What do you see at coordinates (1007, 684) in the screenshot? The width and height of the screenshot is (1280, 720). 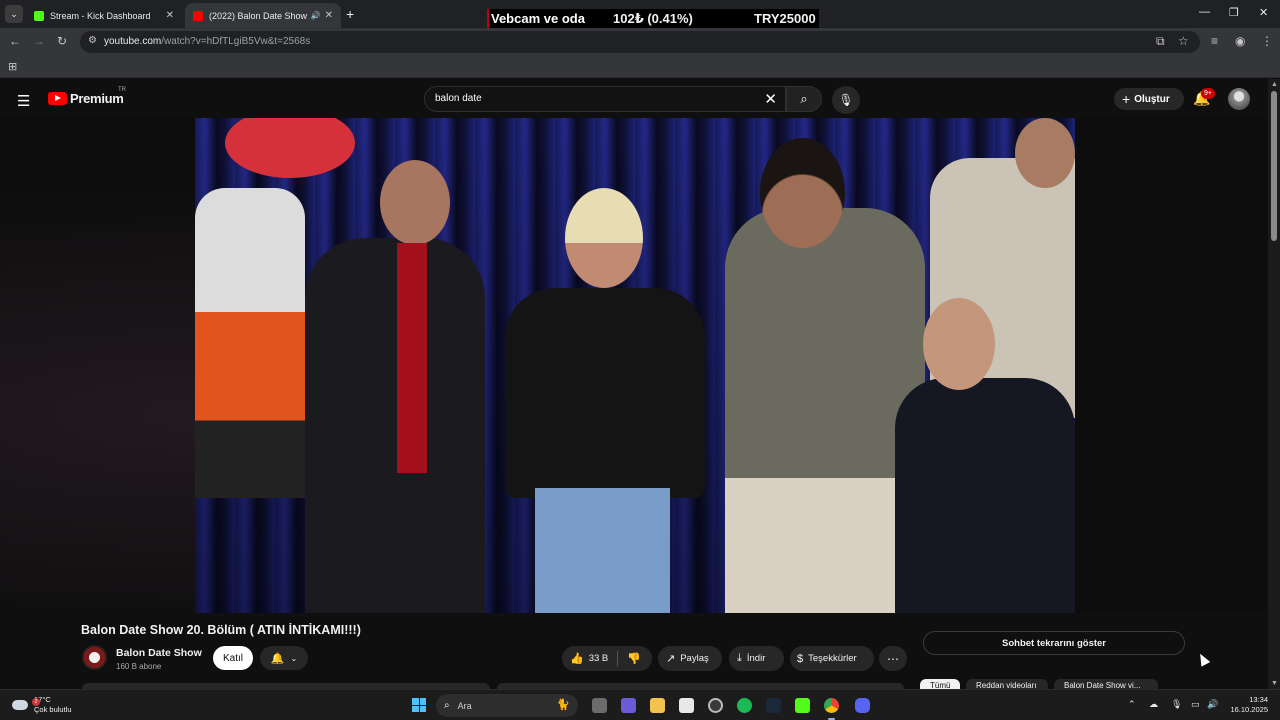 I see `chip-channel-videos: Reddan videoları` at bounding box center [1007, 684].